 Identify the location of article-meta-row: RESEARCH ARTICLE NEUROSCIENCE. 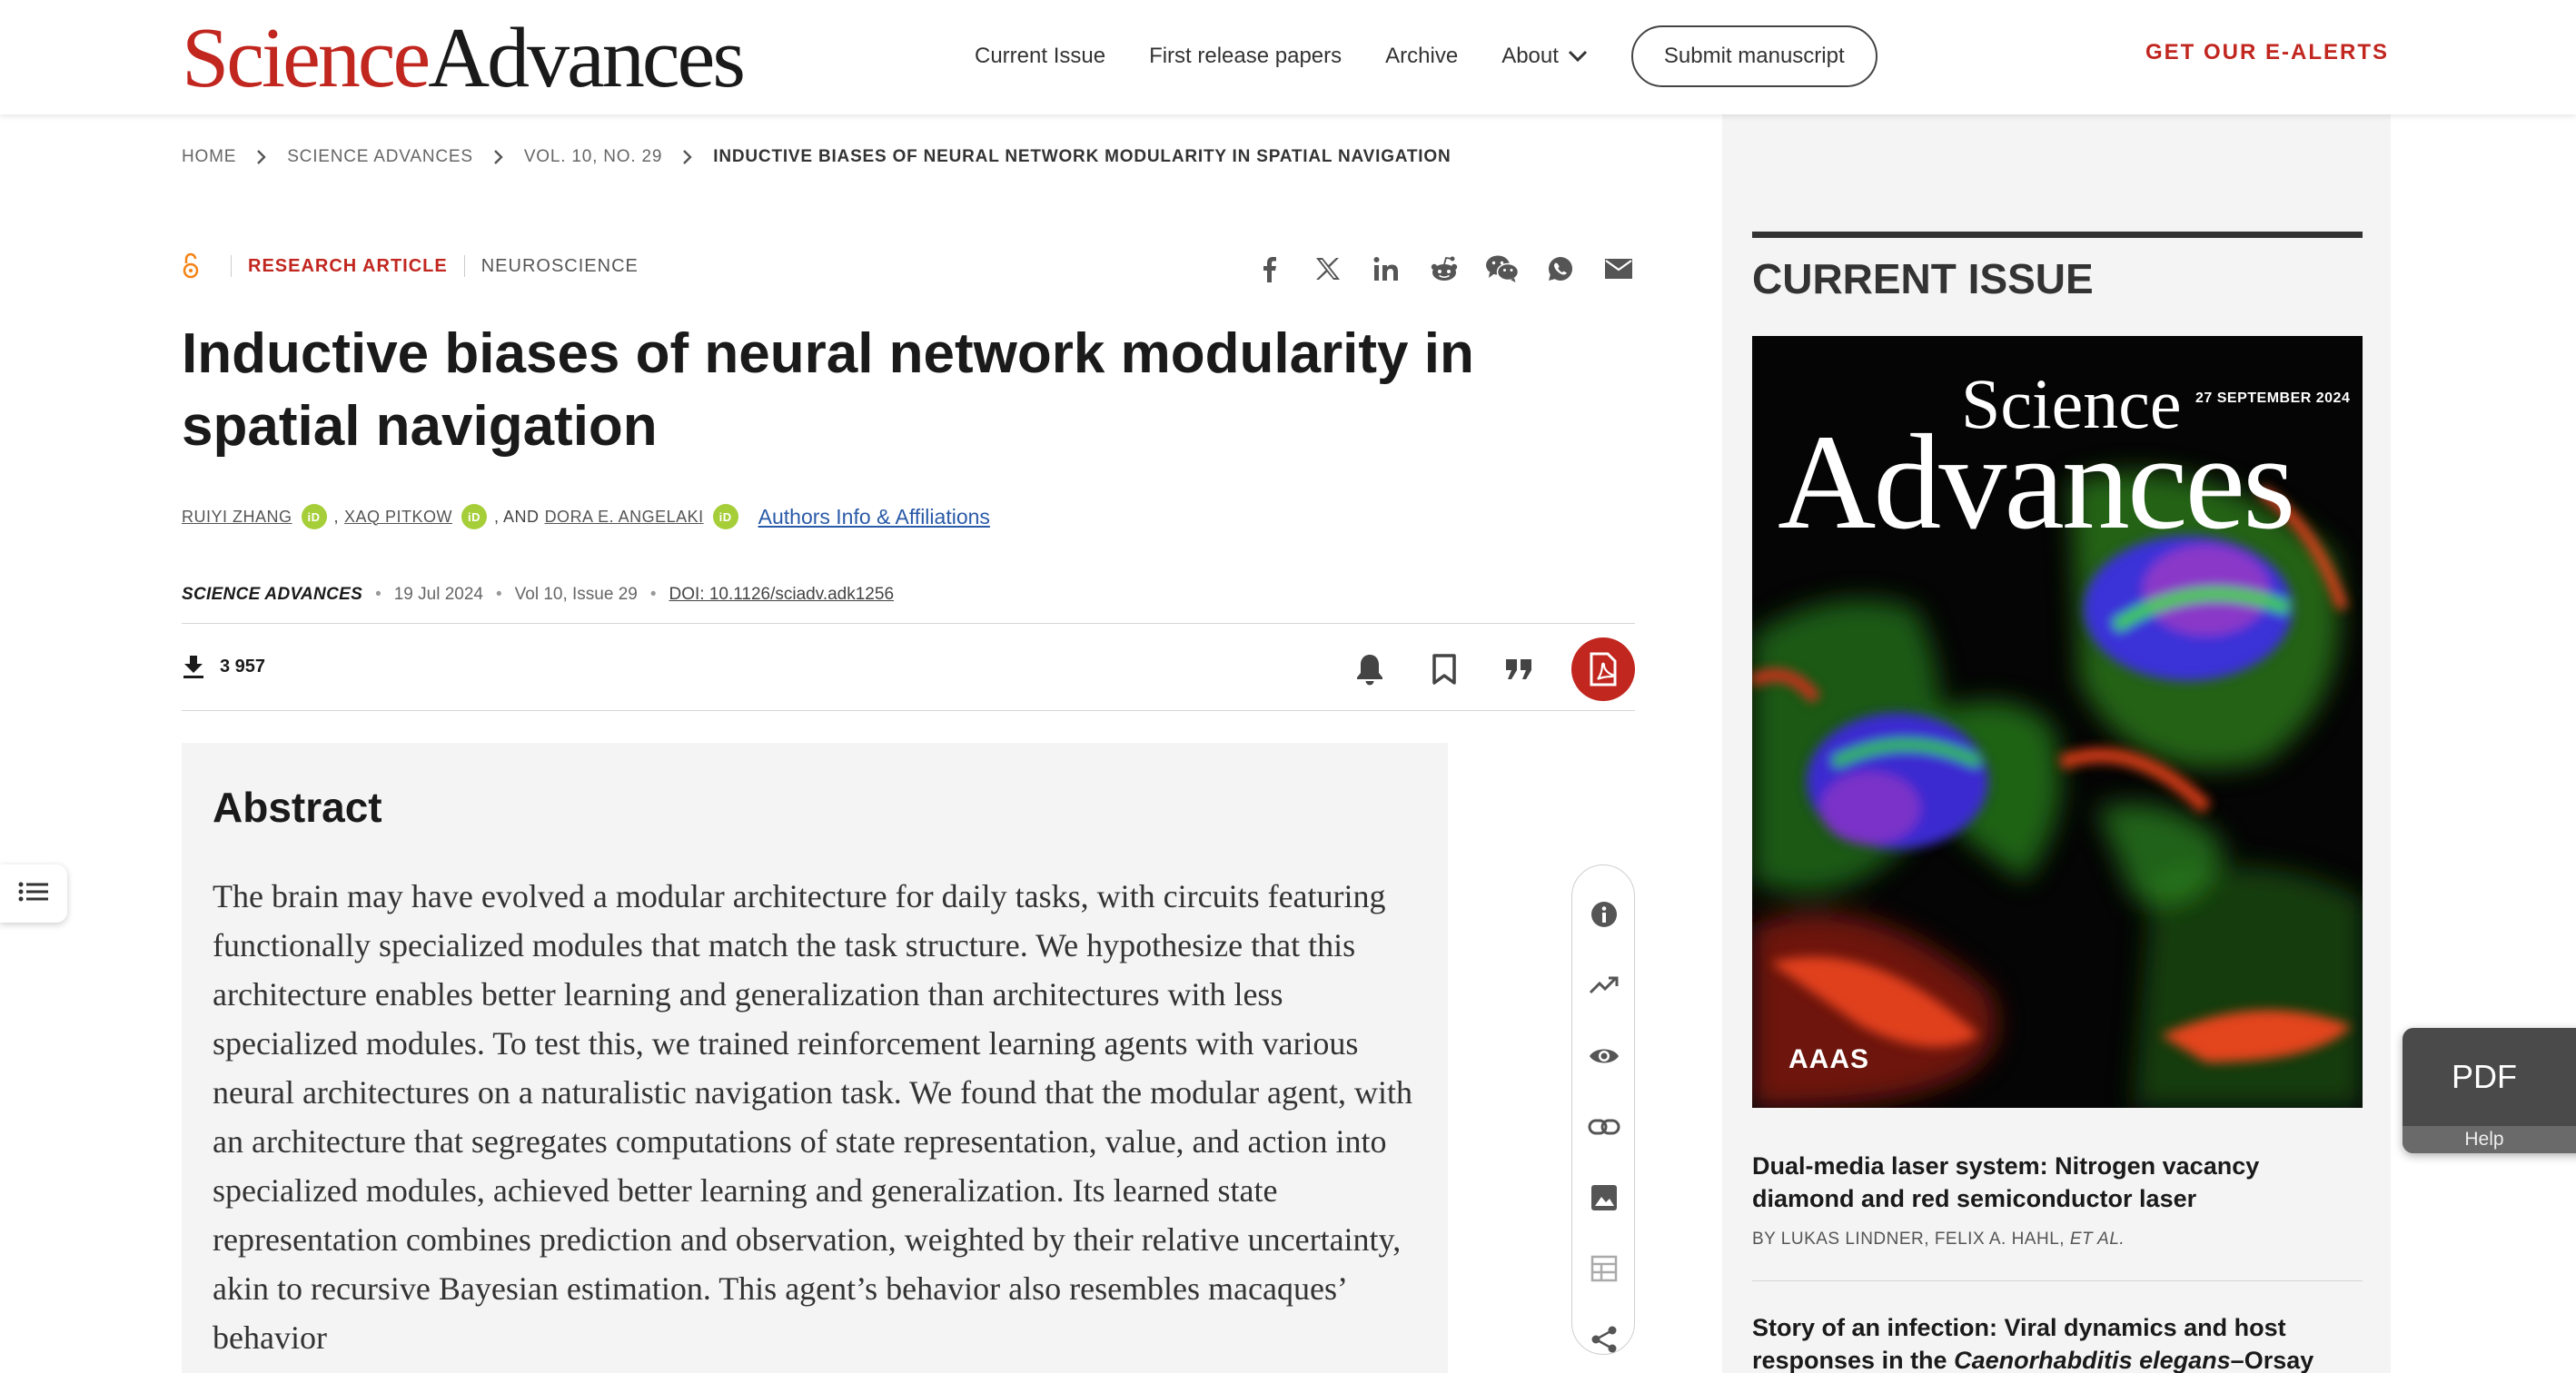
(410, 266).